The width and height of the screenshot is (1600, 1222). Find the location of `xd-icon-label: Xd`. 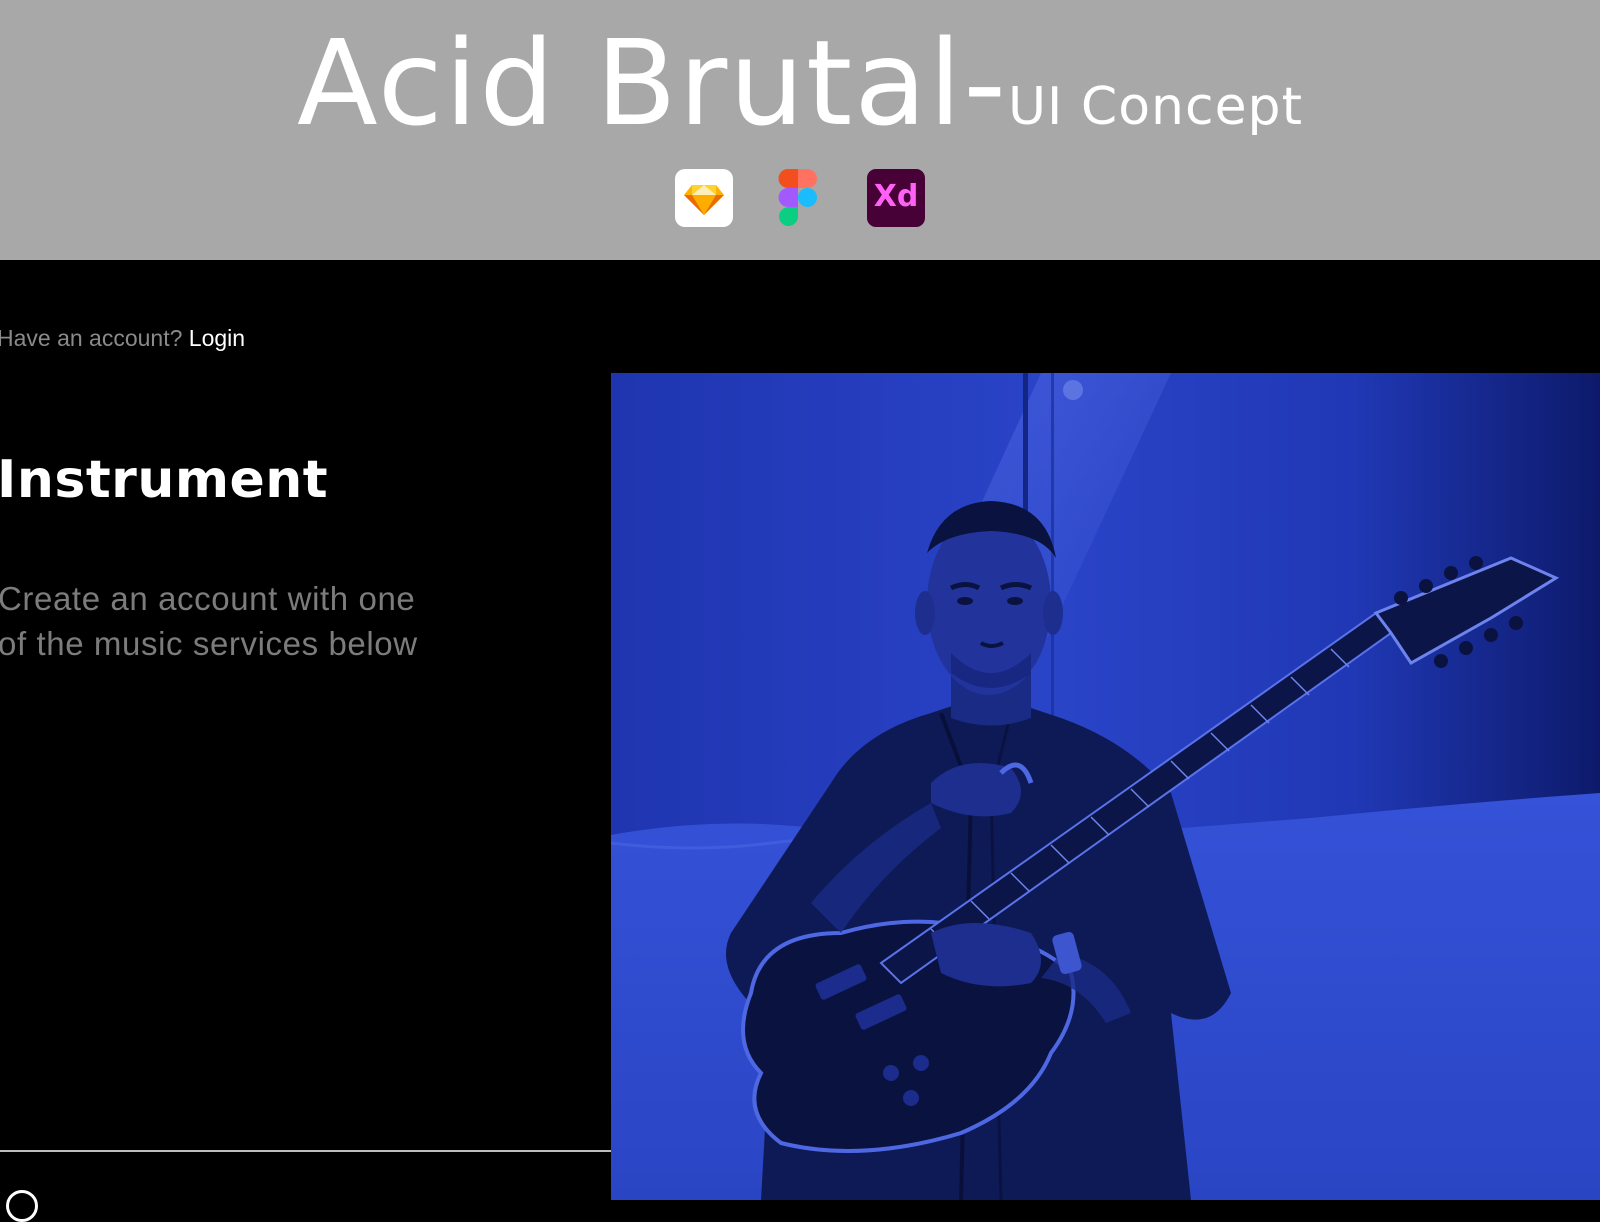

xd-icon-label: Xd is located at coordinates (896, 196).